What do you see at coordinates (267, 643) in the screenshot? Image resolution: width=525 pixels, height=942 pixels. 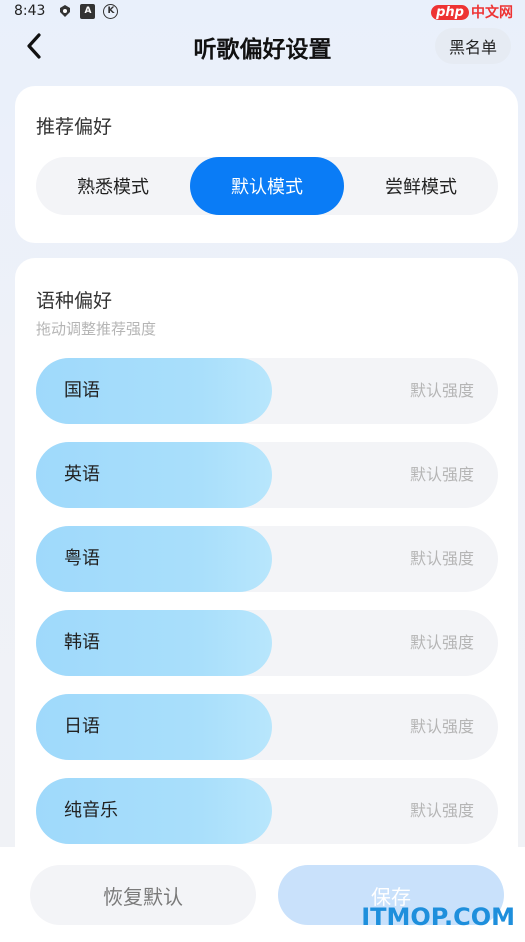 I see `language-slider-row: 韩语 默认强度` at bounding box center [267, 643].